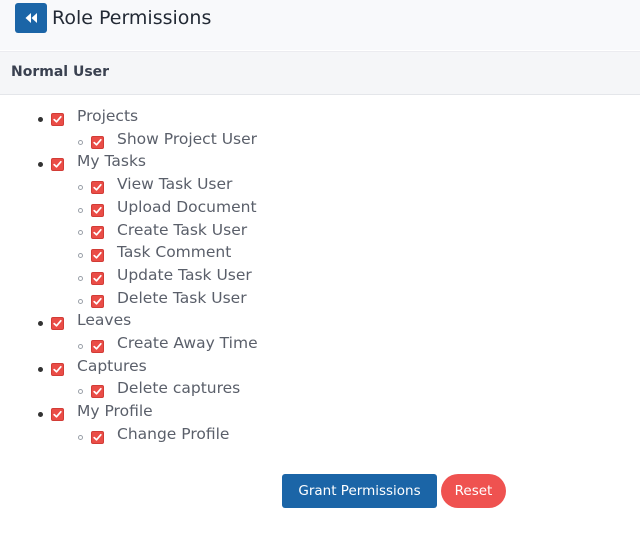 The image size is (640, 537). Describe the element at coordinates (187, 343) in the screenshot. I see `permission-label: Create Away Time` at that location.